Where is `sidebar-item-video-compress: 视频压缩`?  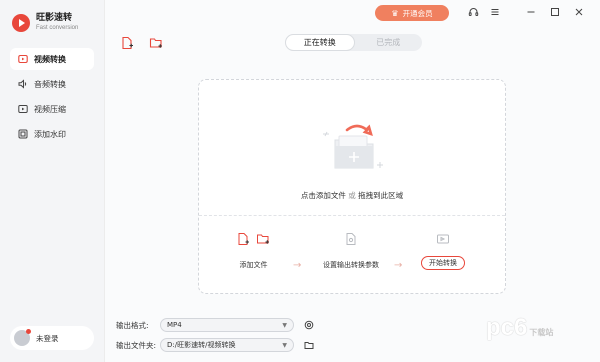
sidebar-item-video-compress: 视频压缩 is located at coordinates (52, 109).